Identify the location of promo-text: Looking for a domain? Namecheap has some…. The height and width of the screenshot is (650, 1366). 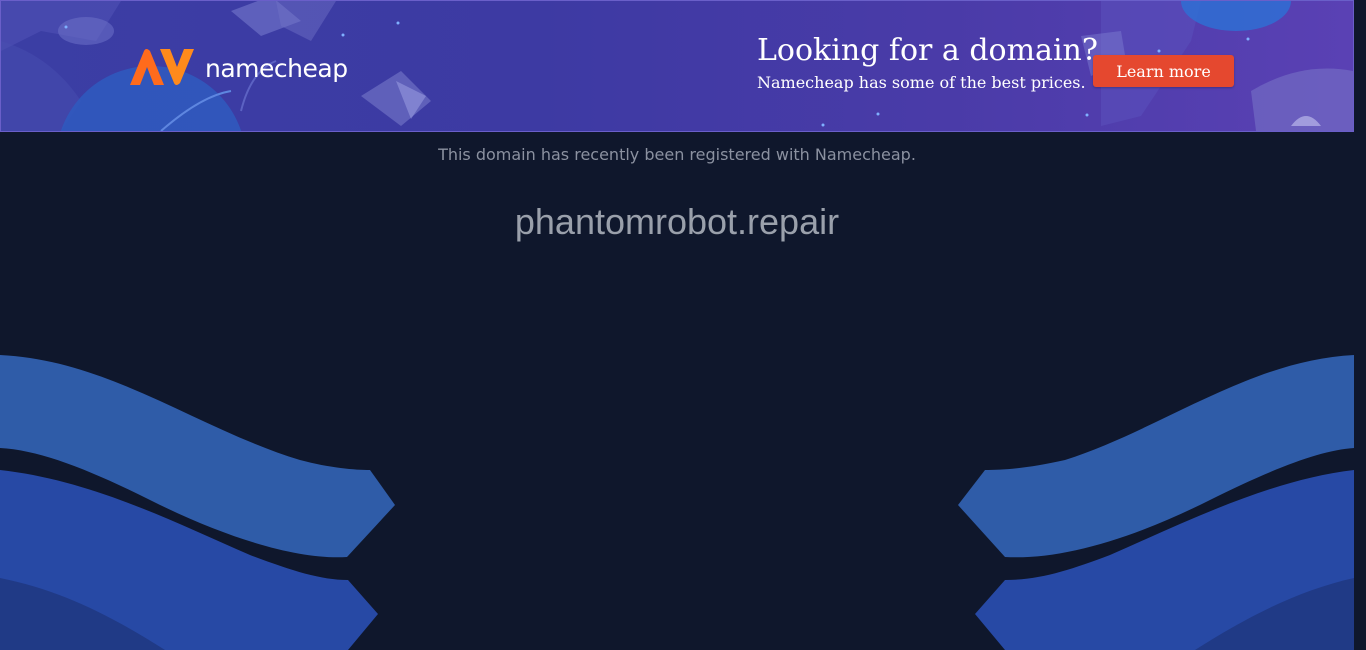
(927, 63).